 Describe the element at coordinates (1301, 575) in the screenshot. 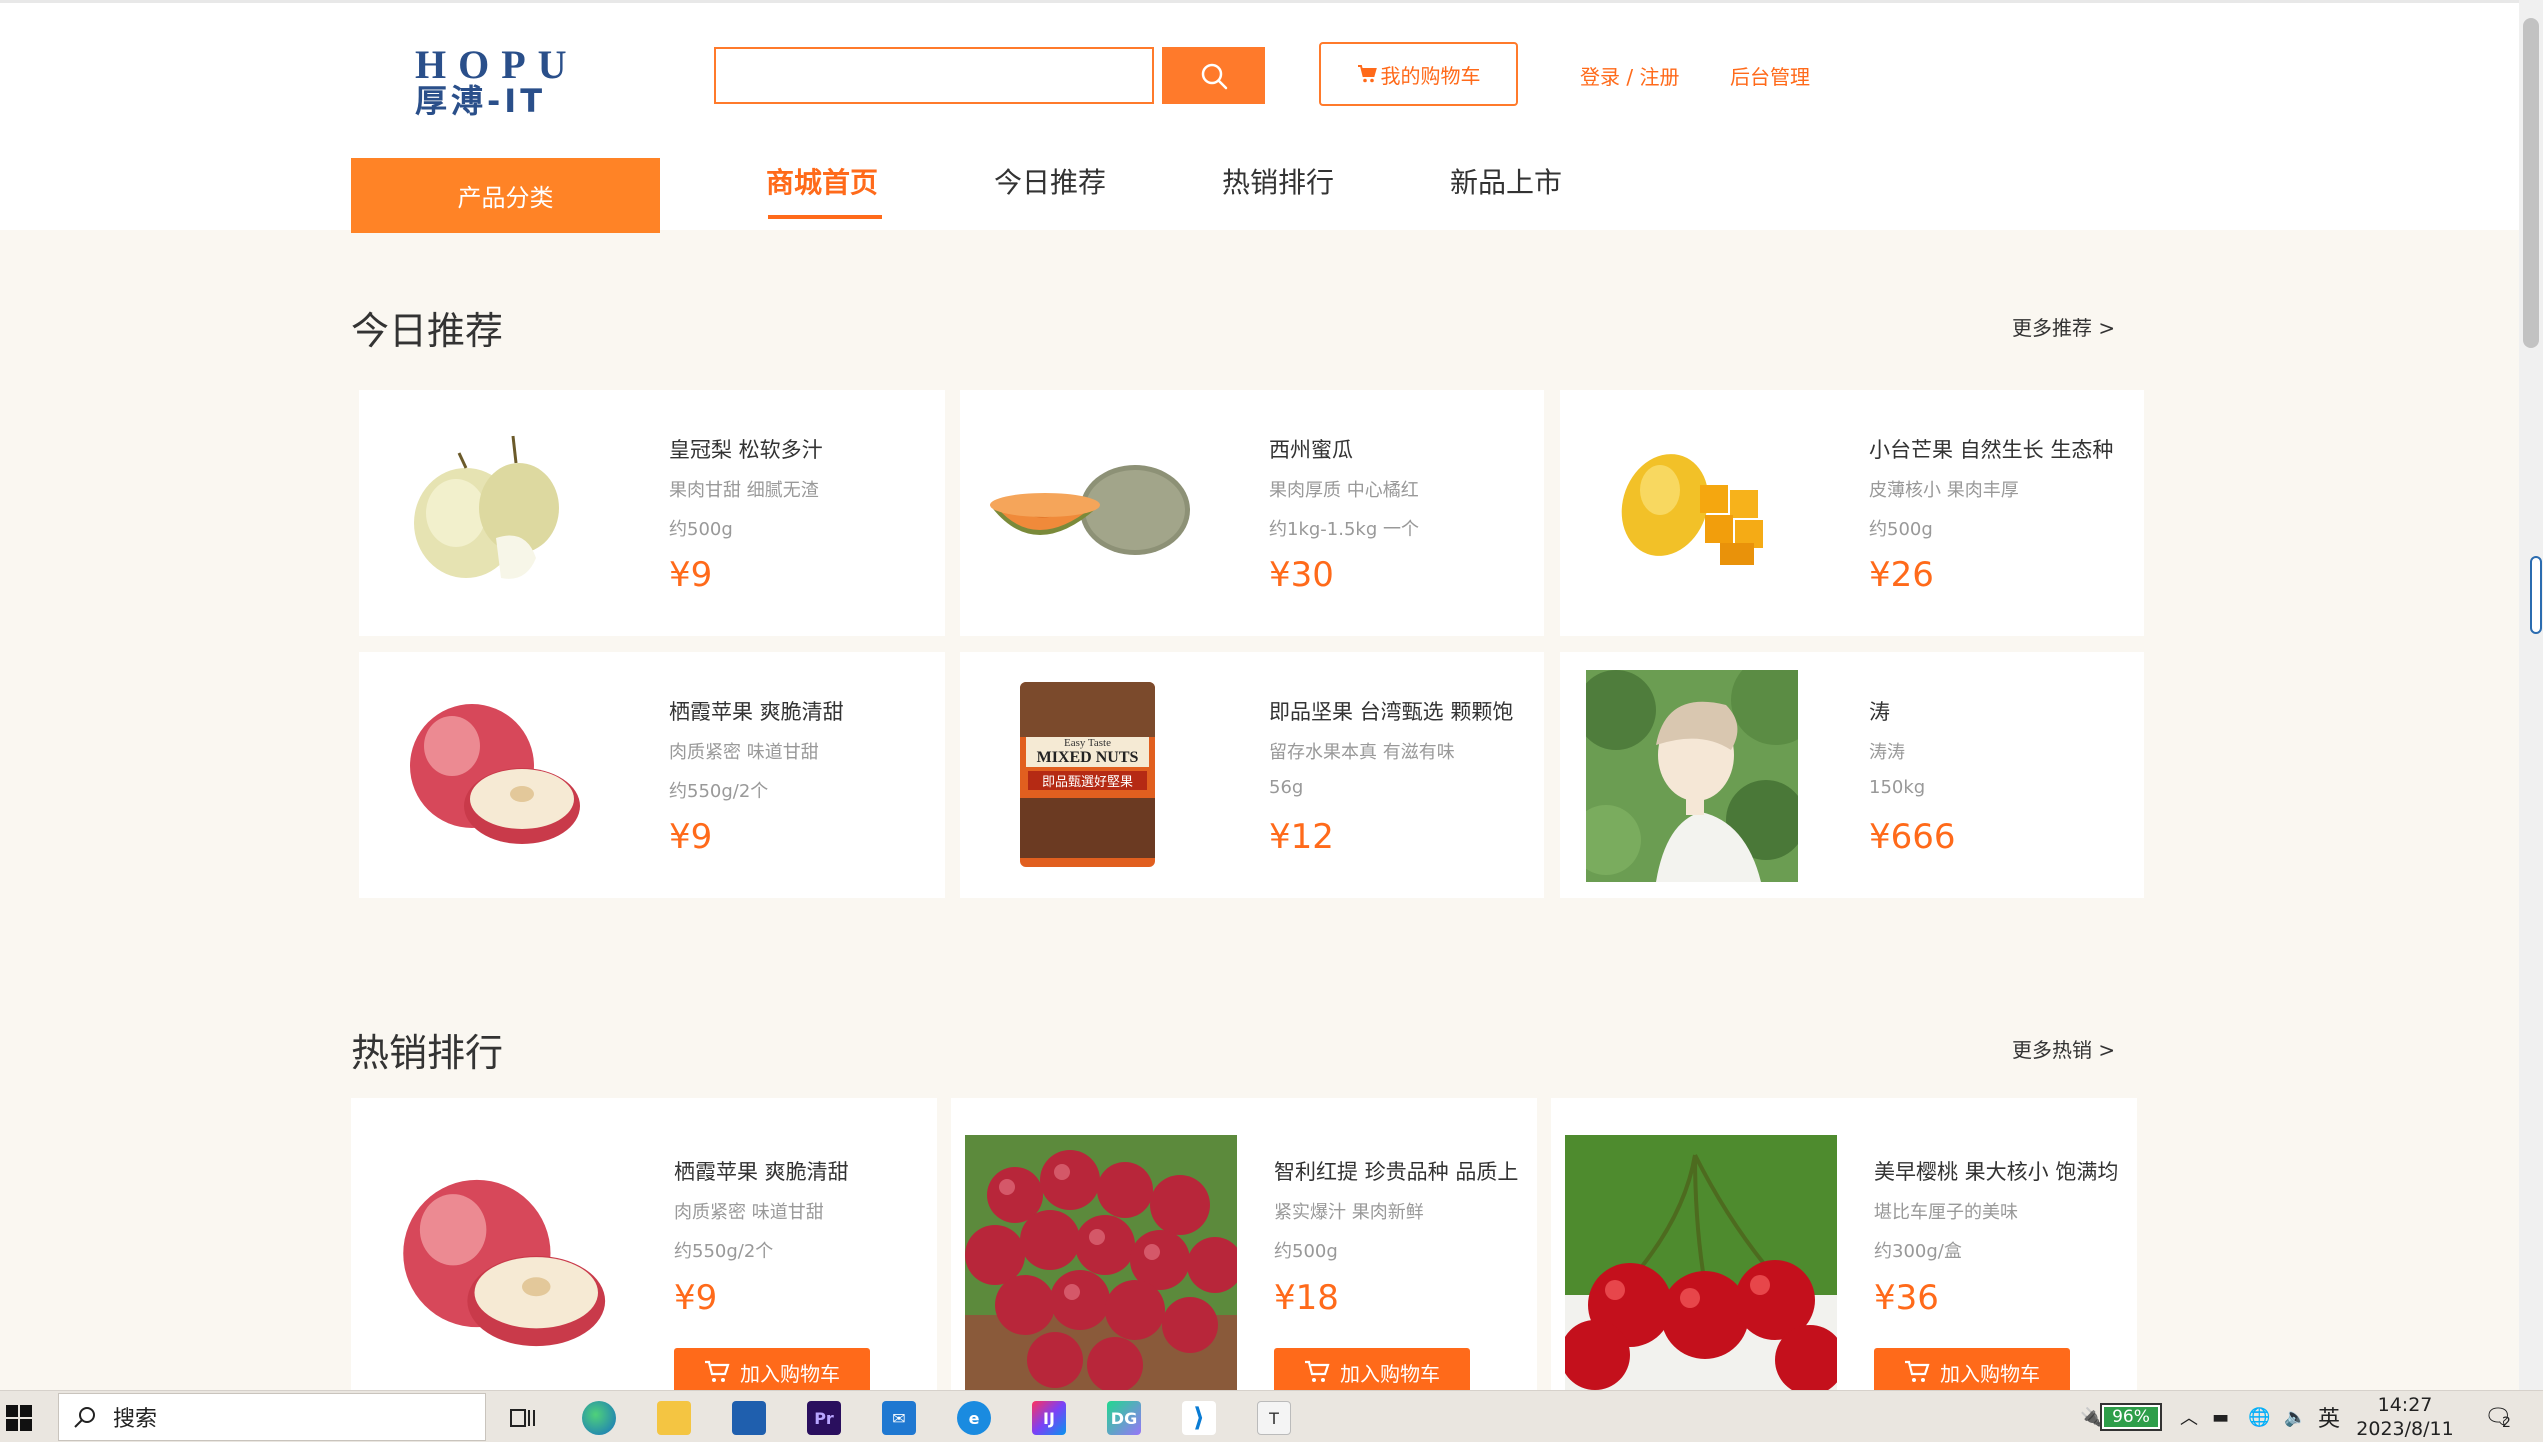

I see `product-price: ¥30` at that location.